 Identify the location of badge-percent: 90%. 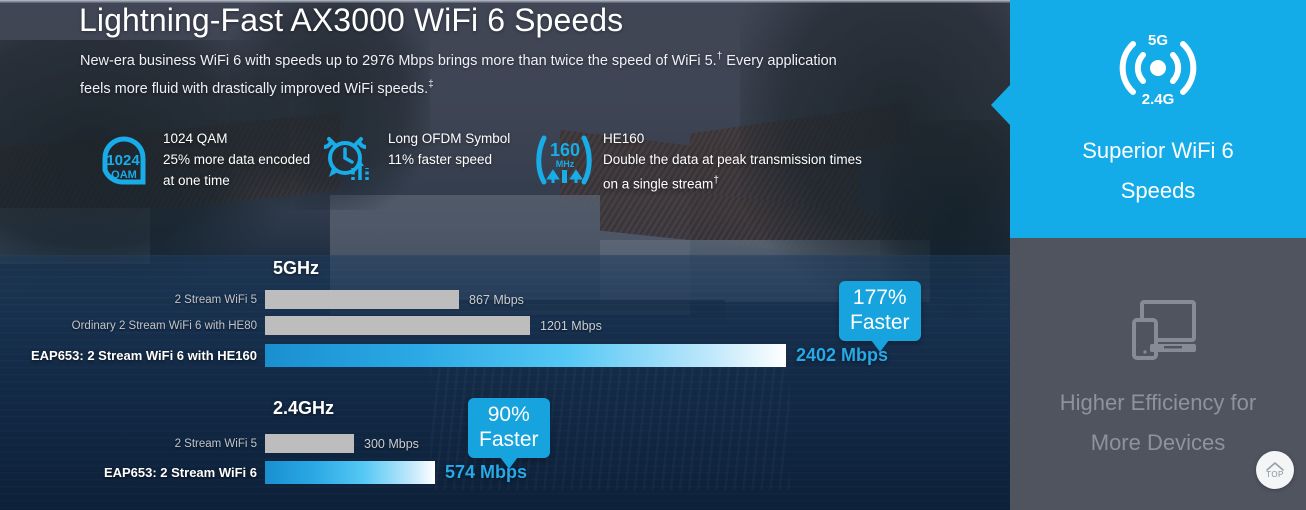
(508, 414).